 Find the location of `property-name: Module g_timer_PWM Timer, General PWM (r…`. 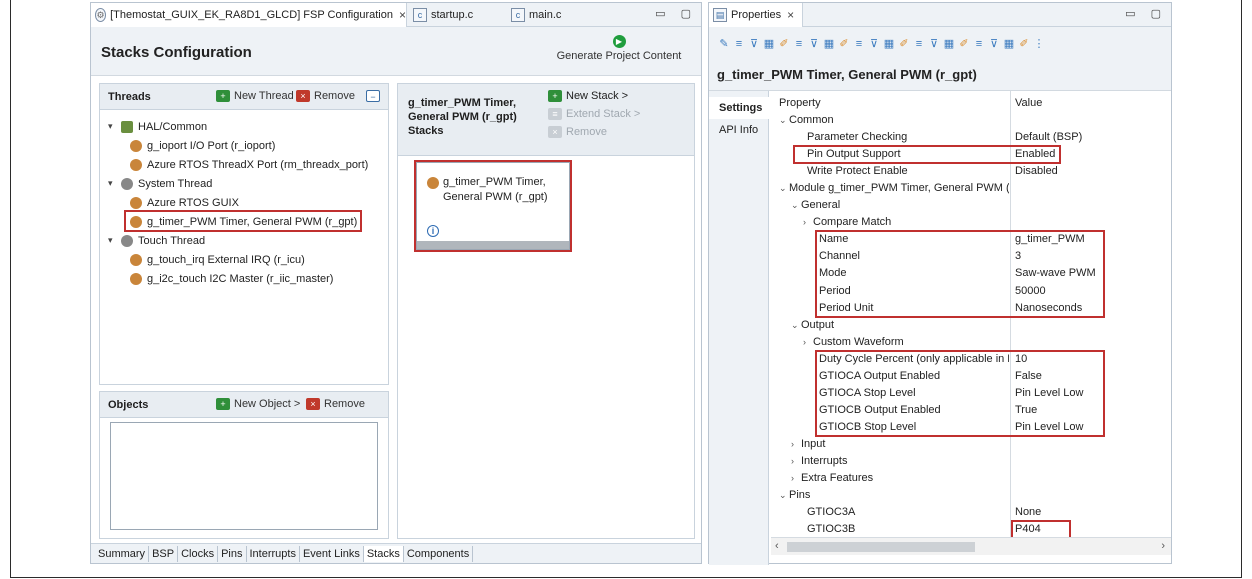

property-name: Module g_timer_PWM Timer, General PWM (r… is located at coordinates (899, 188).